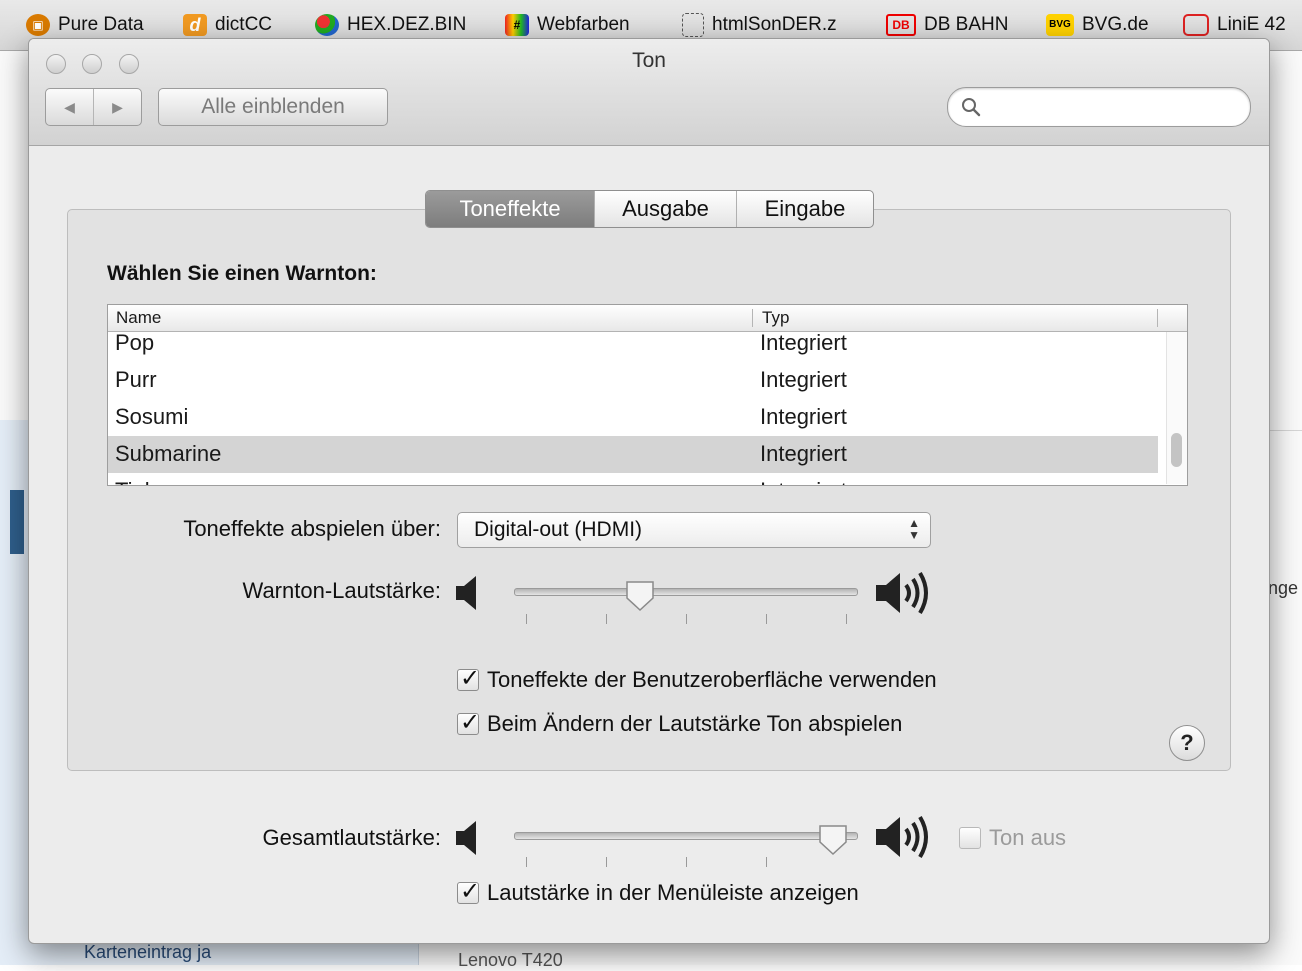 Image resolution: width=1302 pixels, height=971 pixels. What do you see at coordinates (38, 25) in the screenshot?
I see `pure-data-icon: ▣` at bounding box center [38, 25].